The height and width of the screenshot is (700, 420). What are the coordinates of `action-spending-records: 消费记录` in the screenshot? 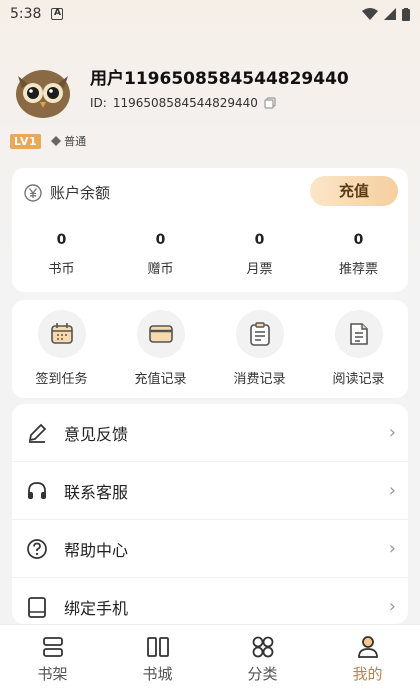 It's located at (259, 349).